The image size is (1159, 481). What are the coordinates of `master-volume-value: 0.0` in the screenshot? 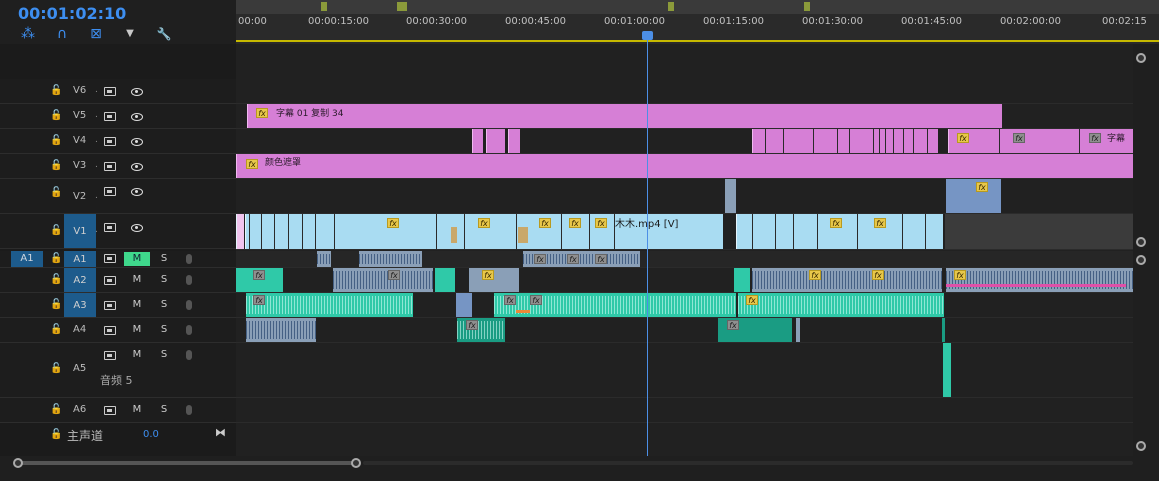 It's located at (151, 434).